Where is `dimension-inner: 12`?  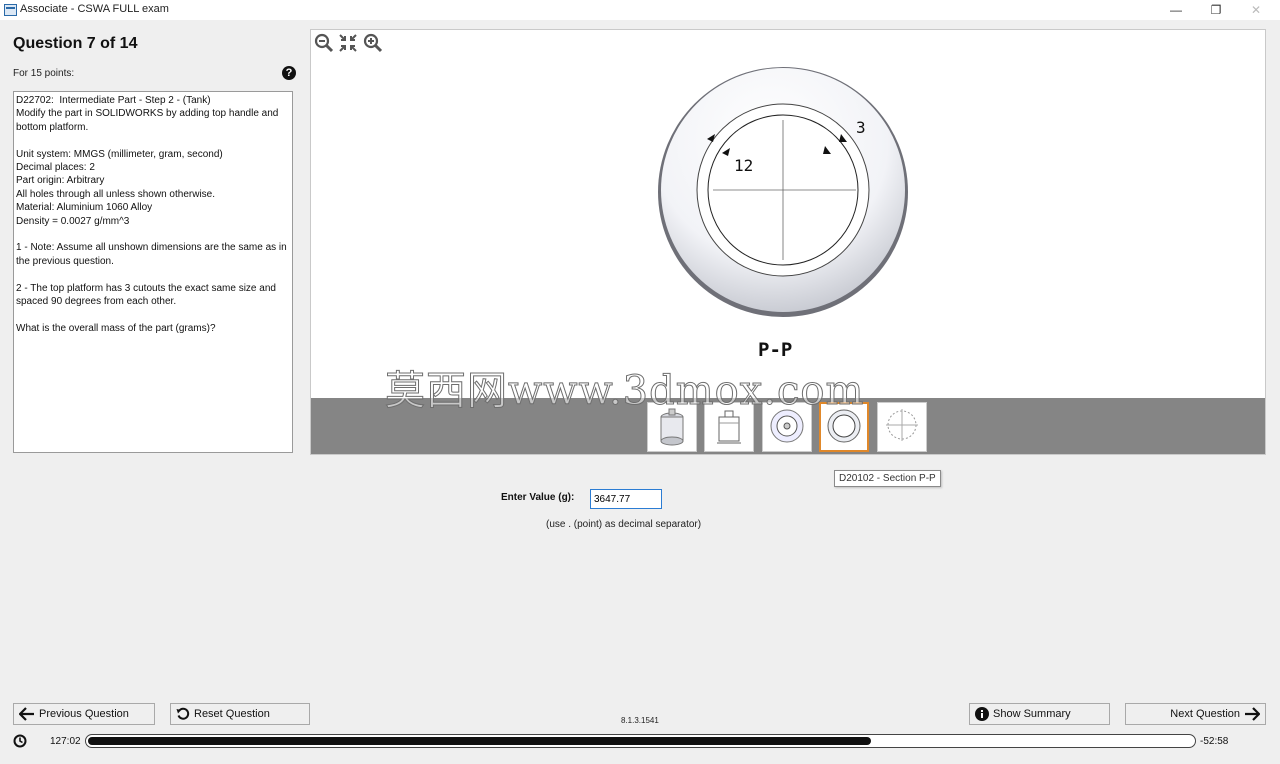
dimension-inner: 12 is located at coordinates (743, 165).